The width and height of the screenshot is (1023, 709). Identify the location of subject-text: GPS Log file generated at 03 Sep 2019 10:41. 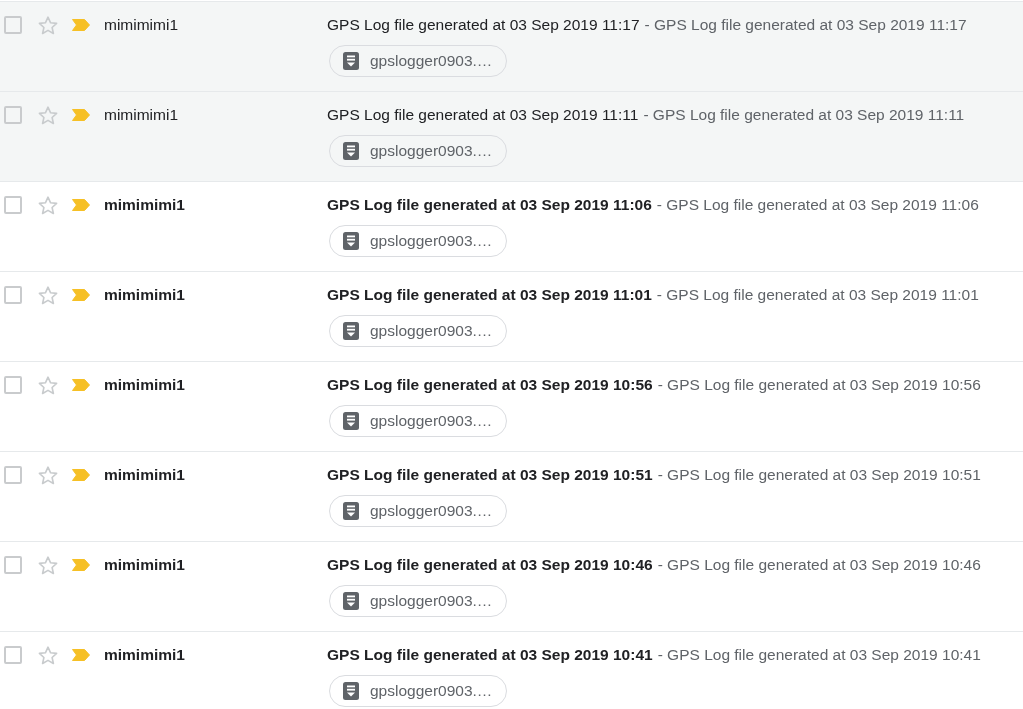
(490, 655).